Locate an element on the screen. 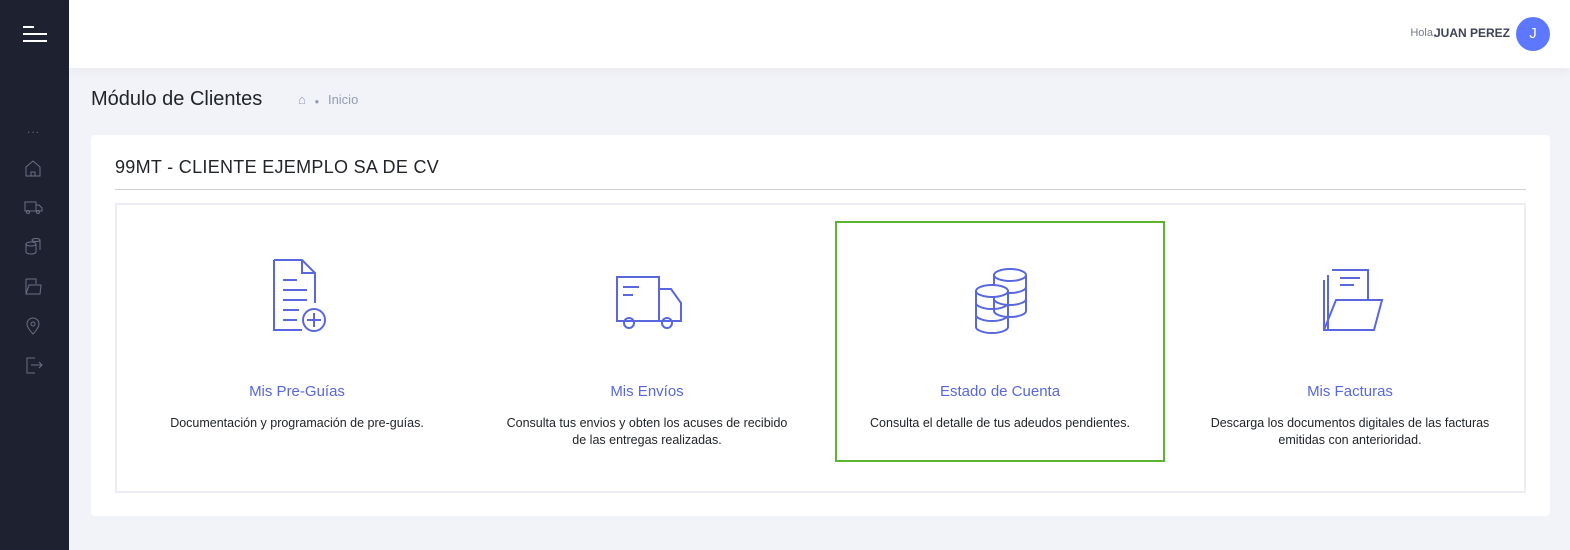 The width and height of the screenshot is (1570, 550). tile-title: Estado de Cuenta is located at coordinates (1000, 391).